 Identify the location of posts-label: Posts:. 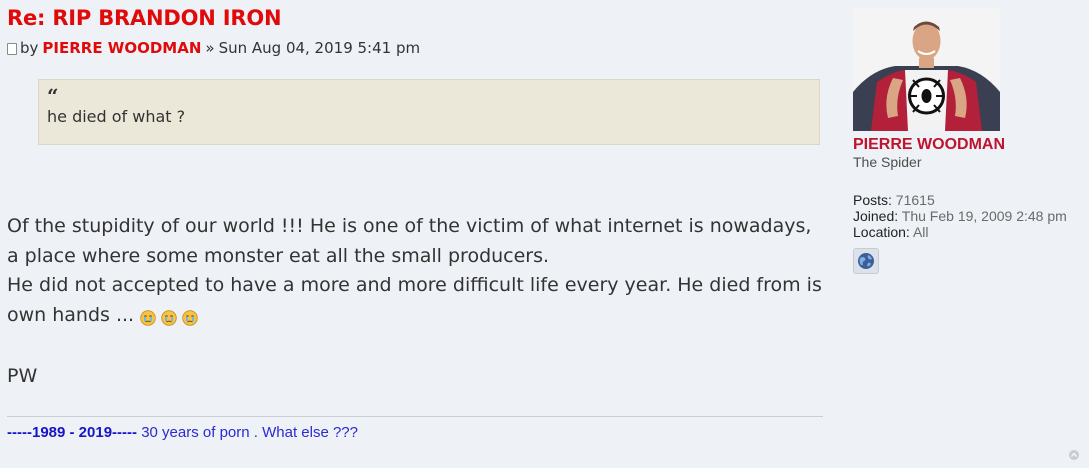
(872, 200).